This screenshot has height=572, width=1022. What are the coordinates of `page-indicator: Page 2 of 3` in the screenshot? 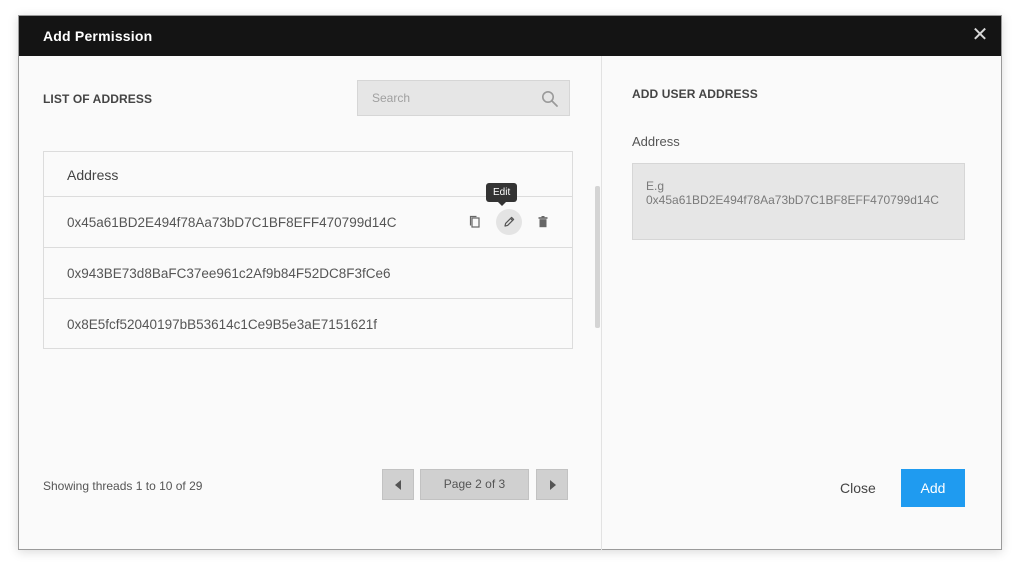 It's located at (474, 484).